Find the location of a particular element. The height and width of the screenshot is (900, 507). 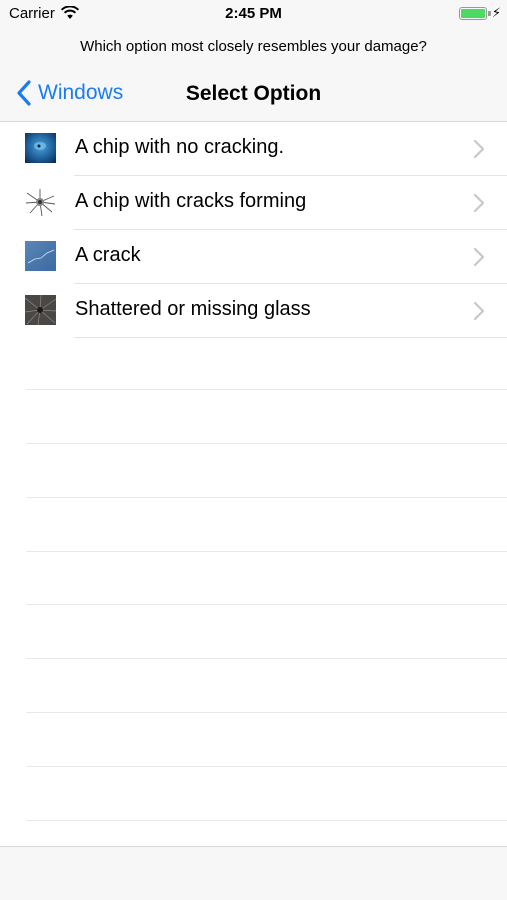

list-item: A chip with no cracking. is located at coordinates (253, 149).